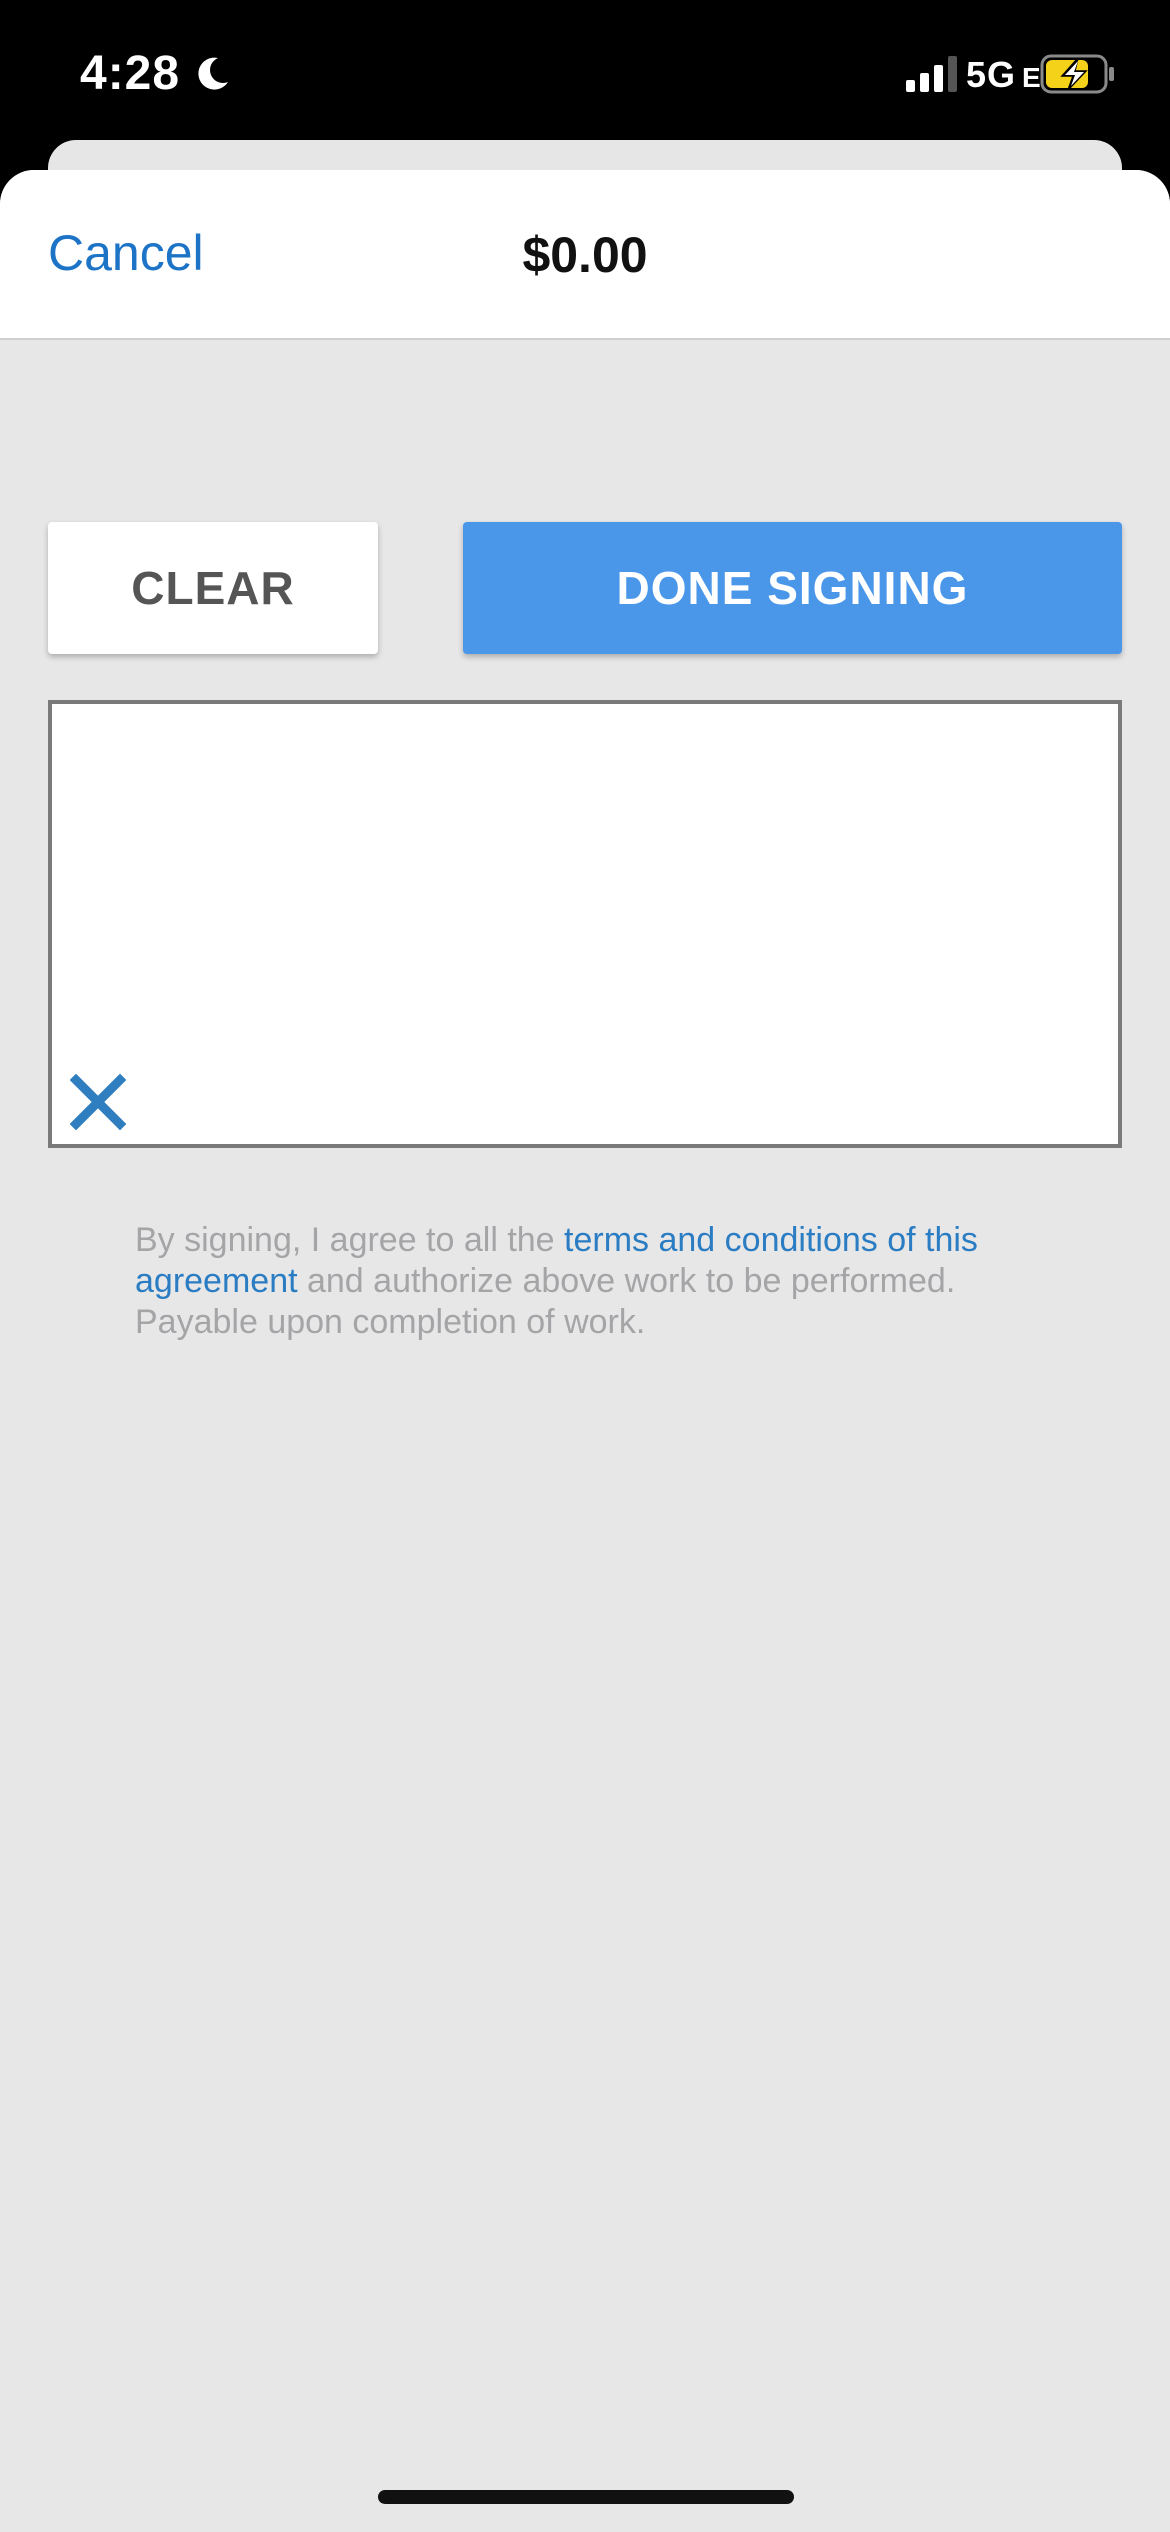 This screenshot has height=2532, width=1170. What do you see at coordinates (98, 1102) in the screenshot?
I see `close-x-icon` at bounding box center [98, 1102].